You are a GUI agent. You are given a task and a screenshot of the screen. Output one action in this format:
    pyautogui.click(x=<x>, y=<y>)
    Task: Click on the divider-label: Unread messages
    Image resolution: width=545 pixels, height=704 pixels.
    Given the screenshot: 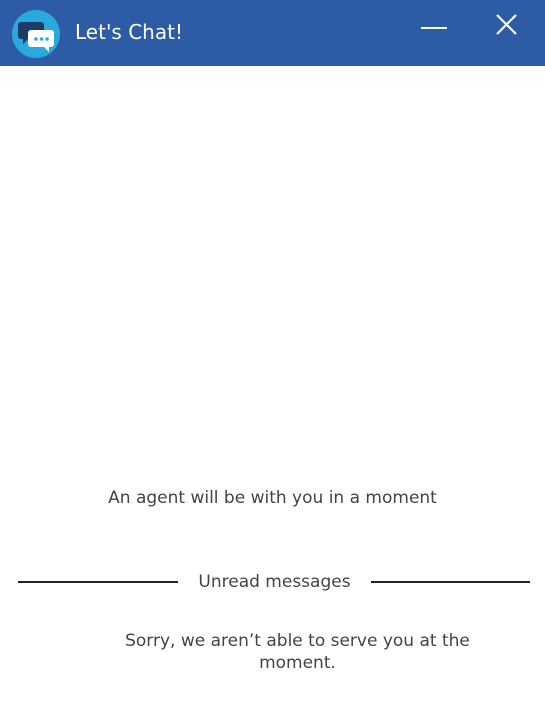 What is the action you would take?
    pyautogui.click(x=274, y=582)
    